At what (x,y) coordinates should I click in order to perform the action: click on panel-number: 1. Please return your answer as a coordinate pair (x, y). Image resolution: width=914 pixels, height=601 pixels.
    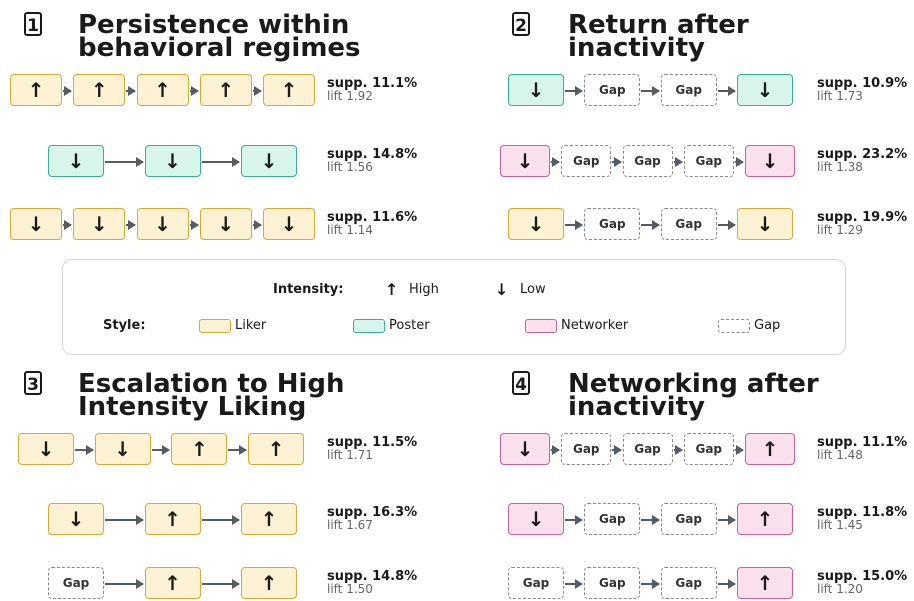
    Looking at the image, I should click on (33, 24).